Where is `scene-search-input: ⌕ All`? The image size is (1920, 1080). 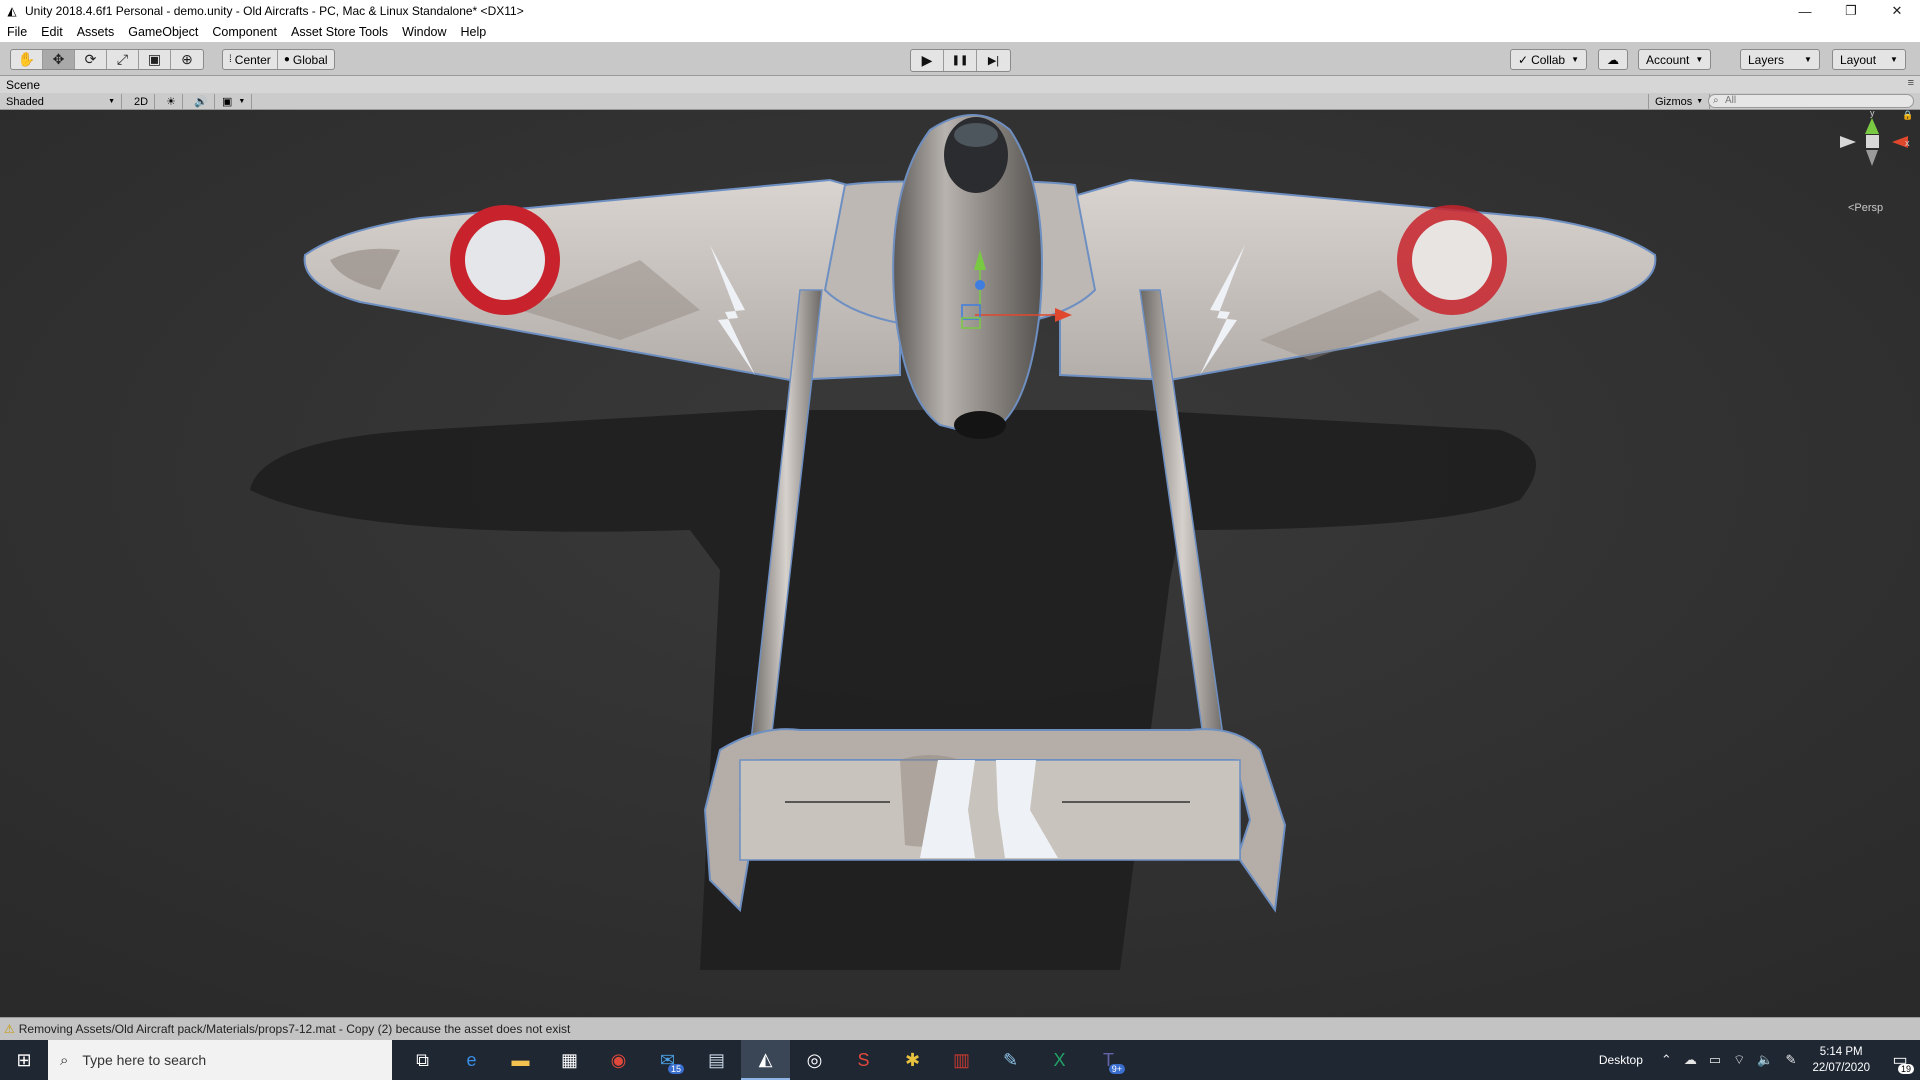 scene-search-input: ⌕ All is located at coordinates (1811, 101).